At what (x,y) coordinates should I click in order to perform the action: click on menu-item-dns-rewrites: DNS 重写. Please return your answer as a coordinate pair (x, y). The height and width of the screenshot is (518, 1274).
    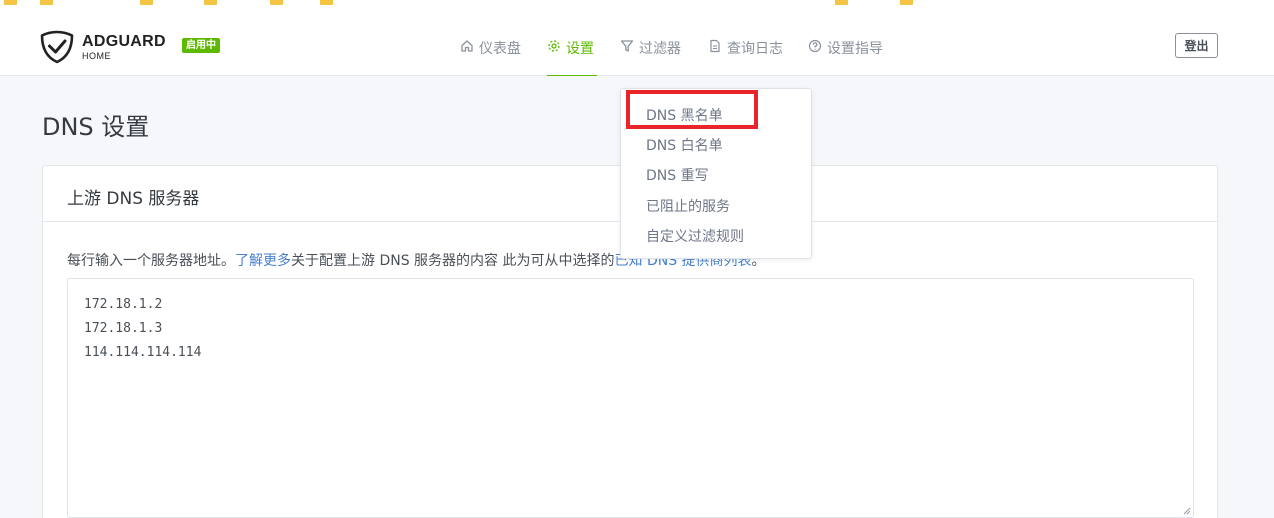
    Looking at the image, I should click on (677, 175).